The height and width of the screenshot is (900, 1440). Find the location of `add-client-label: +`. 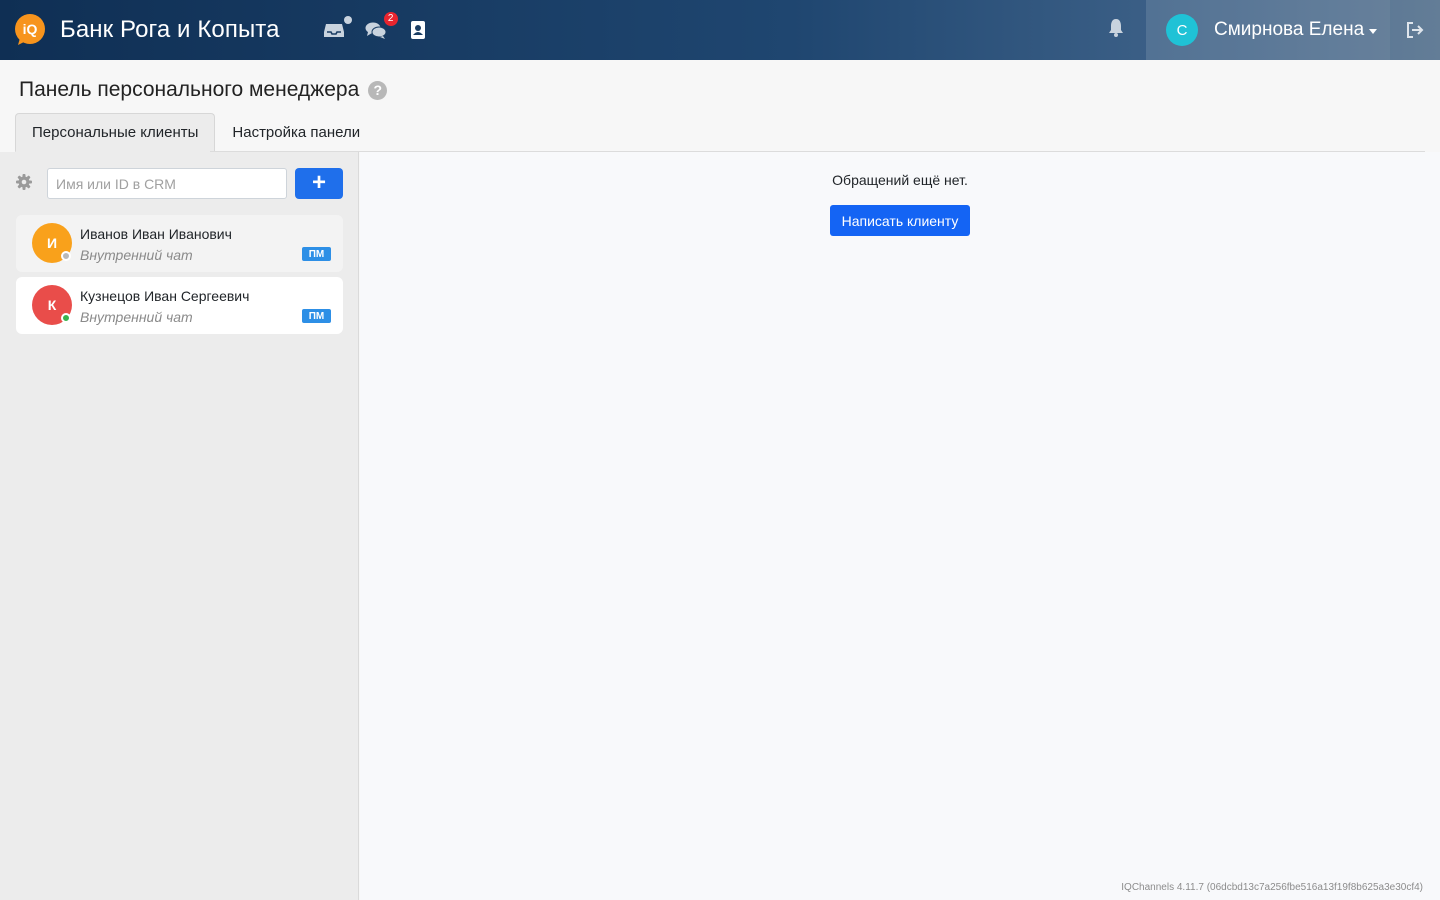

add-client-label: + is located at coordinates (318, 182).